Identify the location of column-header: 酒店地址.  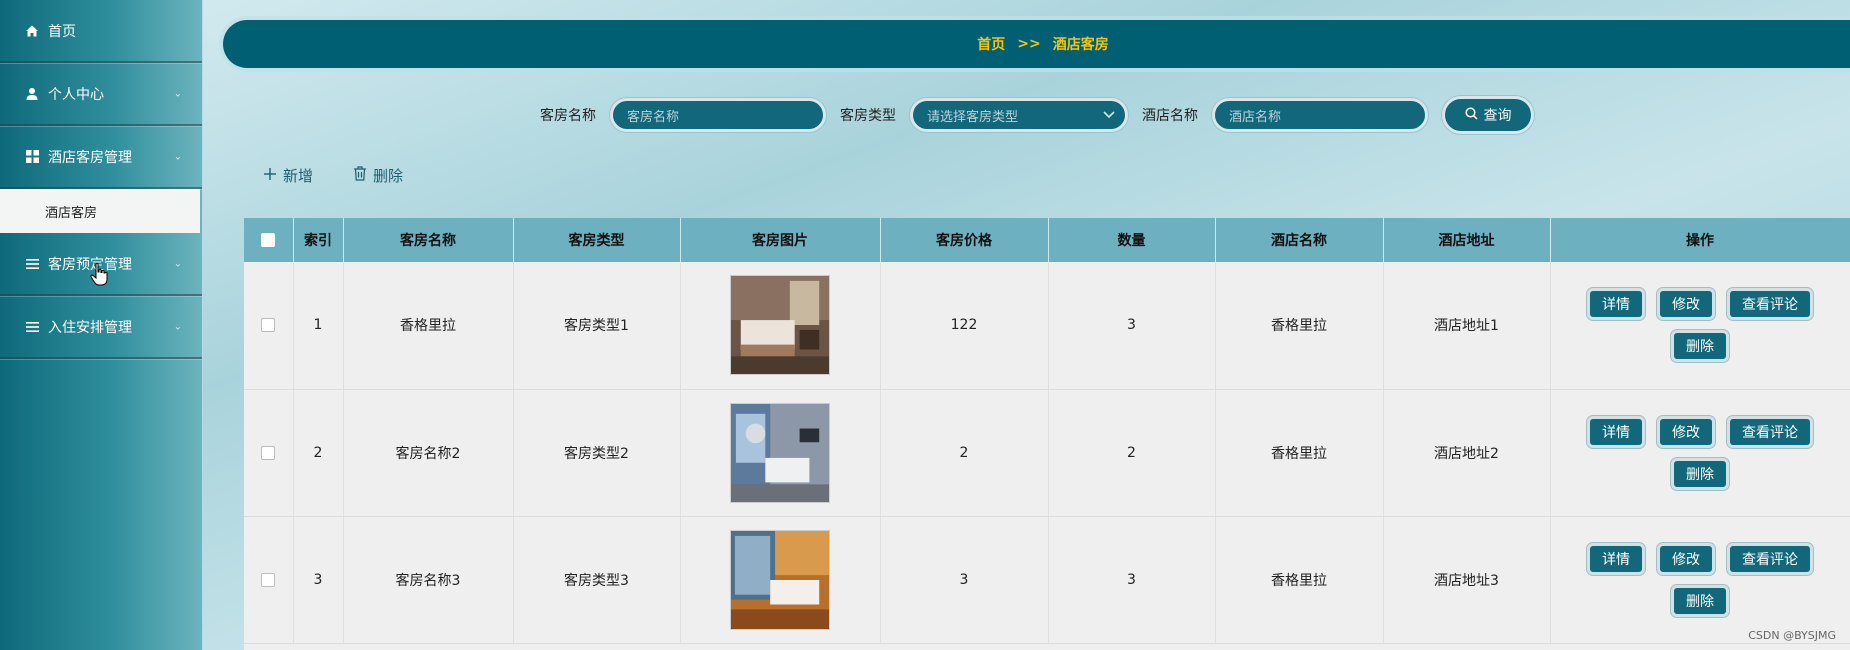
(1467, 240).